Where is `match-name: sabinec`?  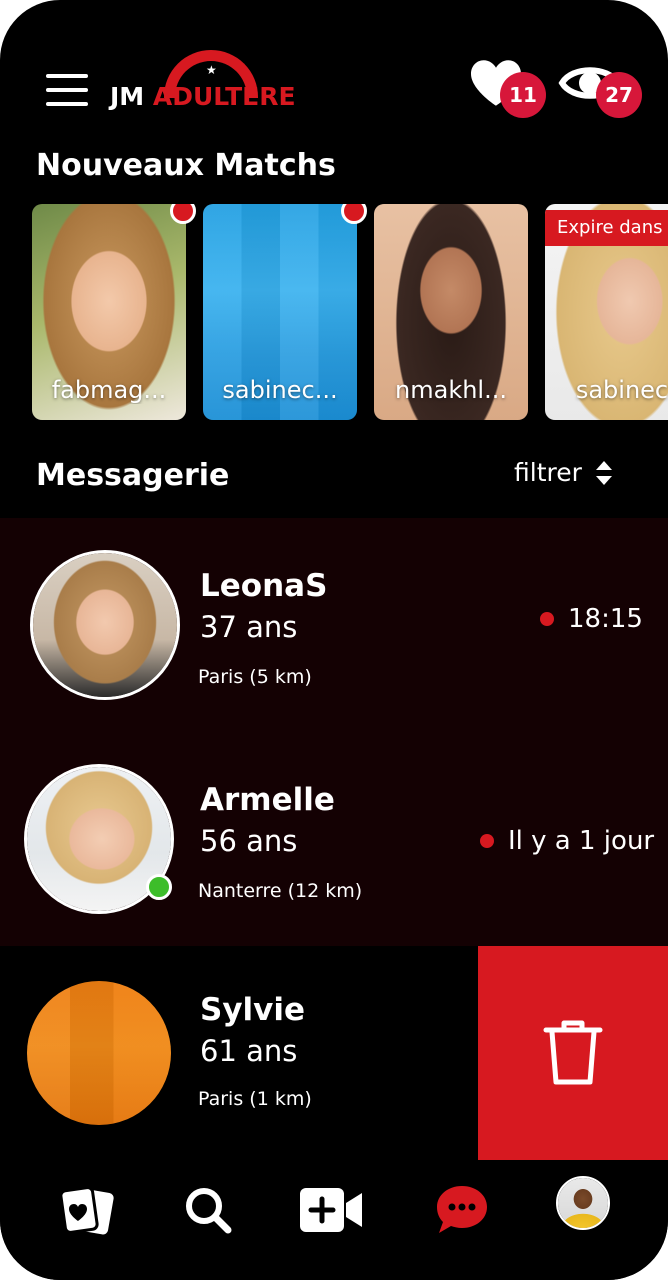 match-name: sabinec is located at coordinates (621, 390).